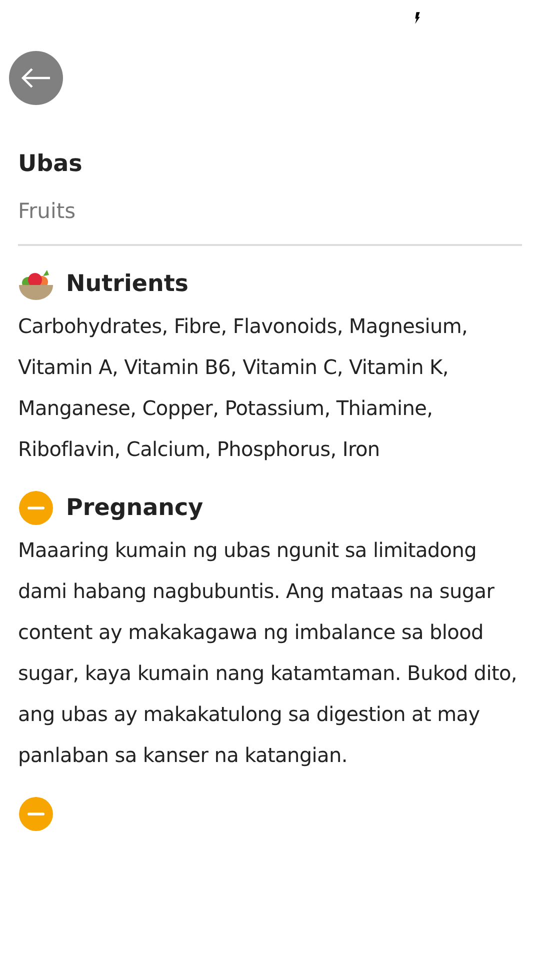  I want to click on food-name: Ubas, so click(51, 164).